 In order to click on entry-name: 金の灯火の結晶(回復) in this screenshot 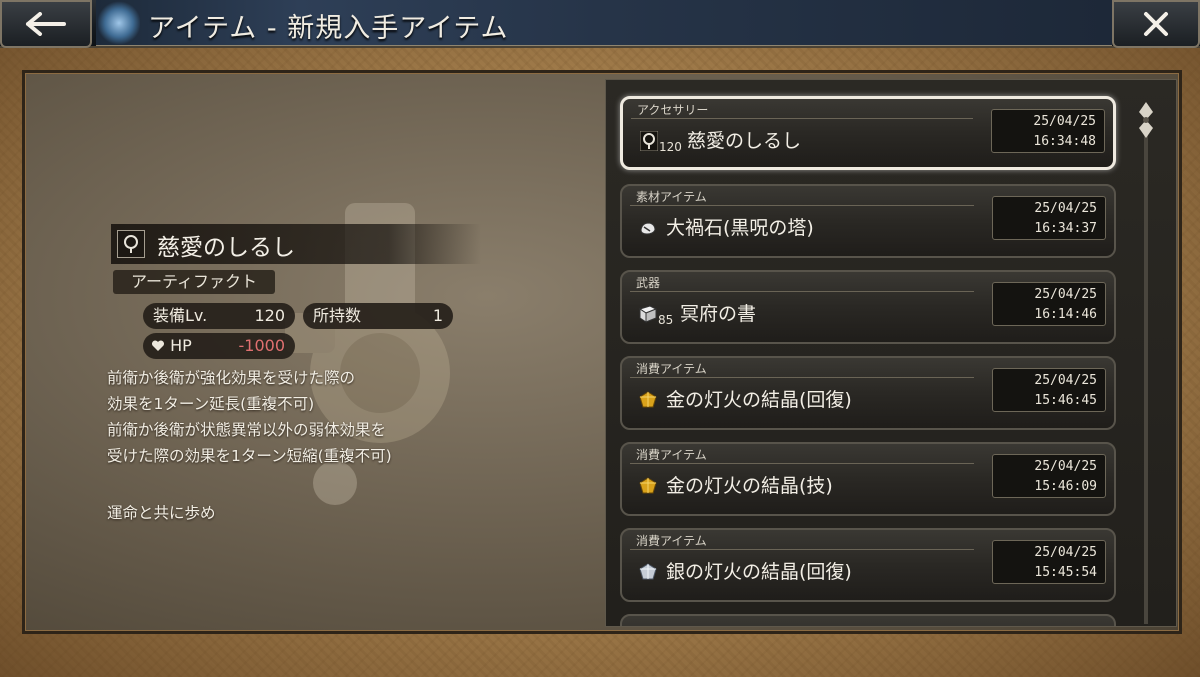, I will do `click(759, 400)`.